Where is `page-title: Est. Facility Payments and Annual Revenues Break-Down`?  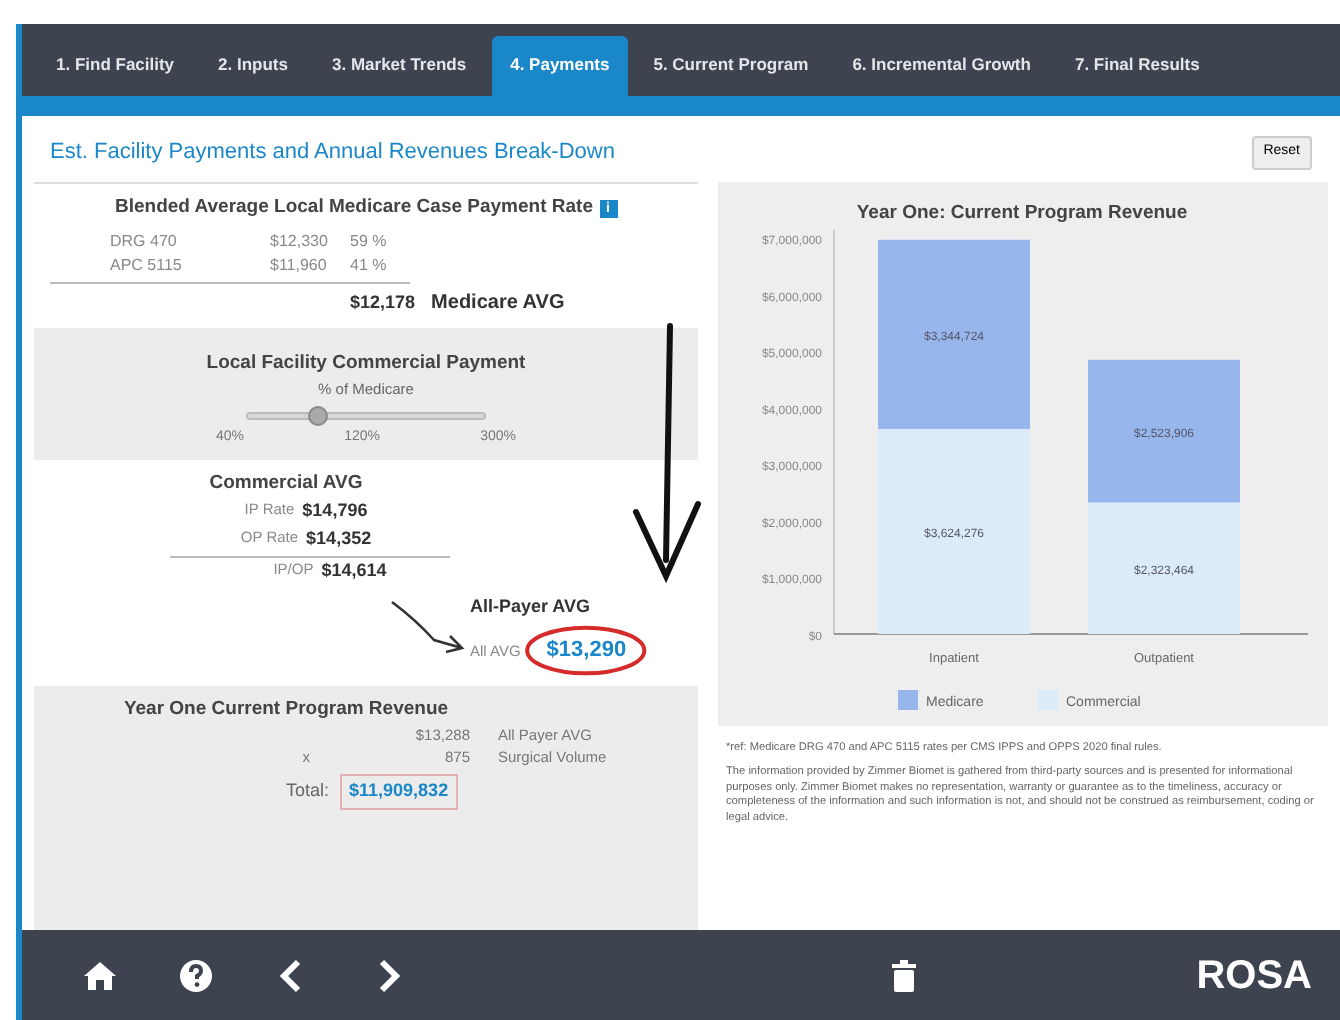 page-title: Est. Facility Payments and Annual Revenues Break-Down is located at coordinates (332, 153).